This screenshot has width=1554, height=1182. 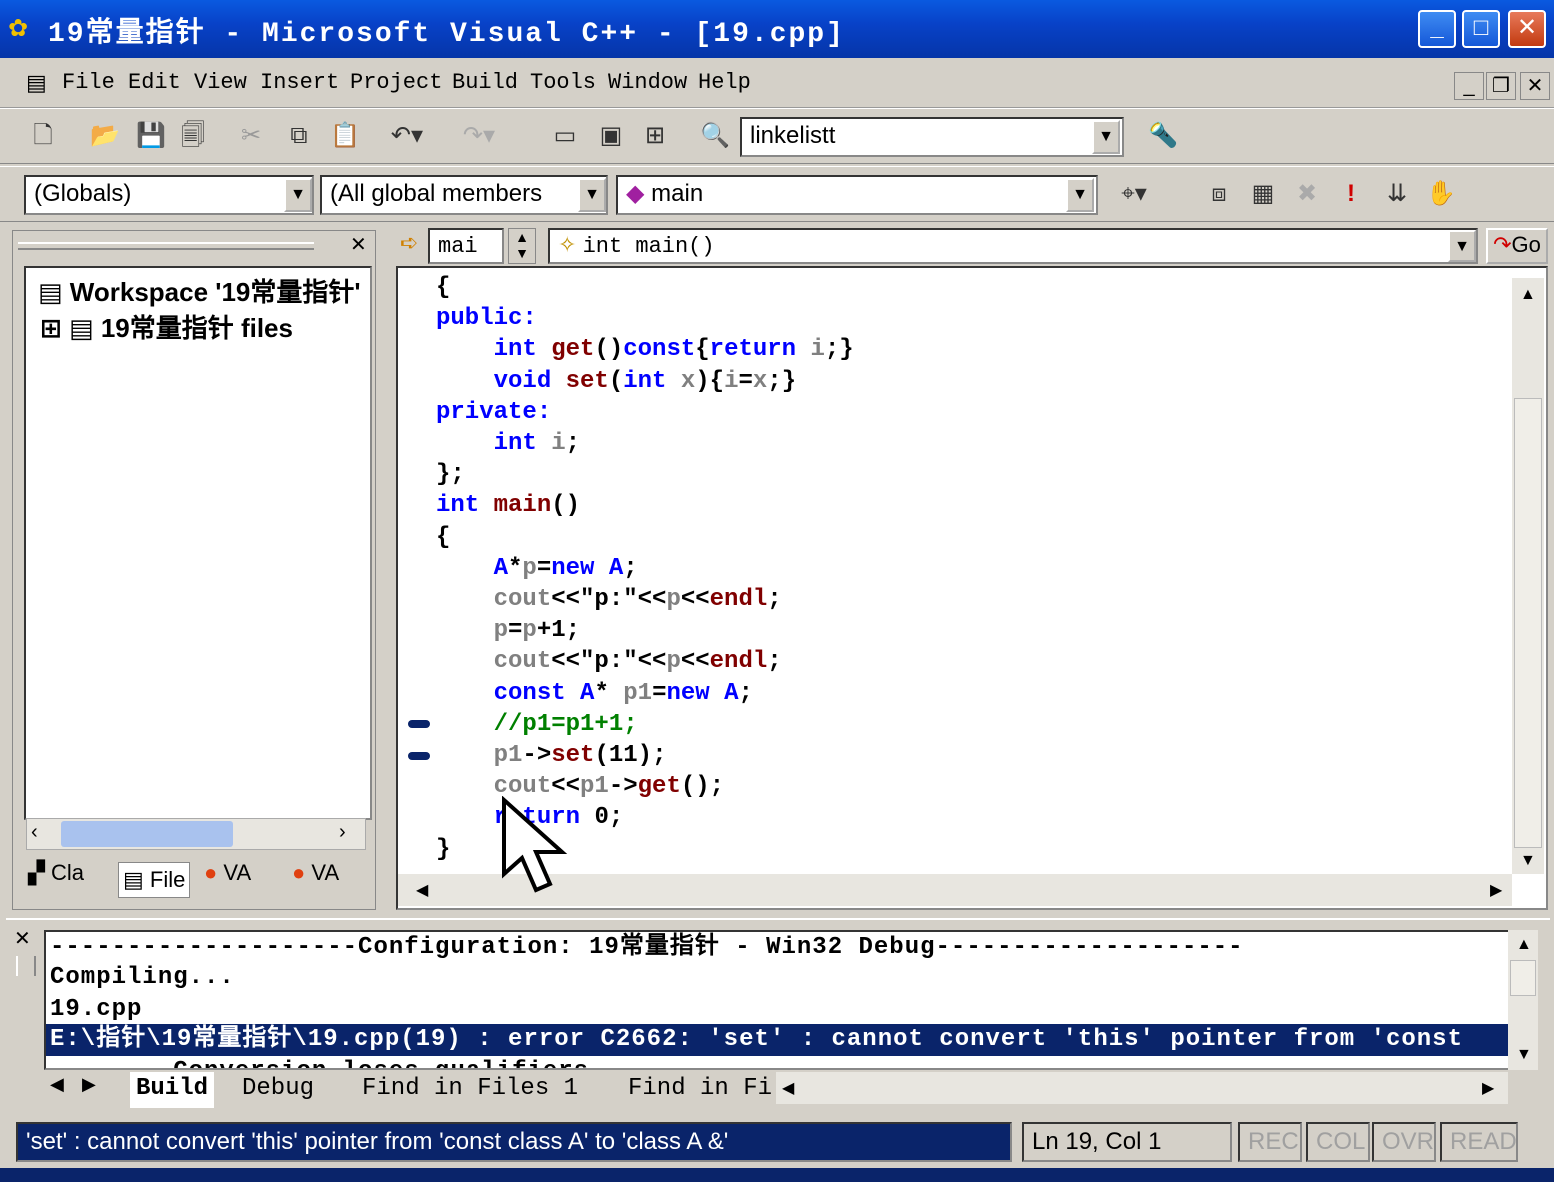 I want to click on output-window-icon: ▣, so click(x=611, y=136).